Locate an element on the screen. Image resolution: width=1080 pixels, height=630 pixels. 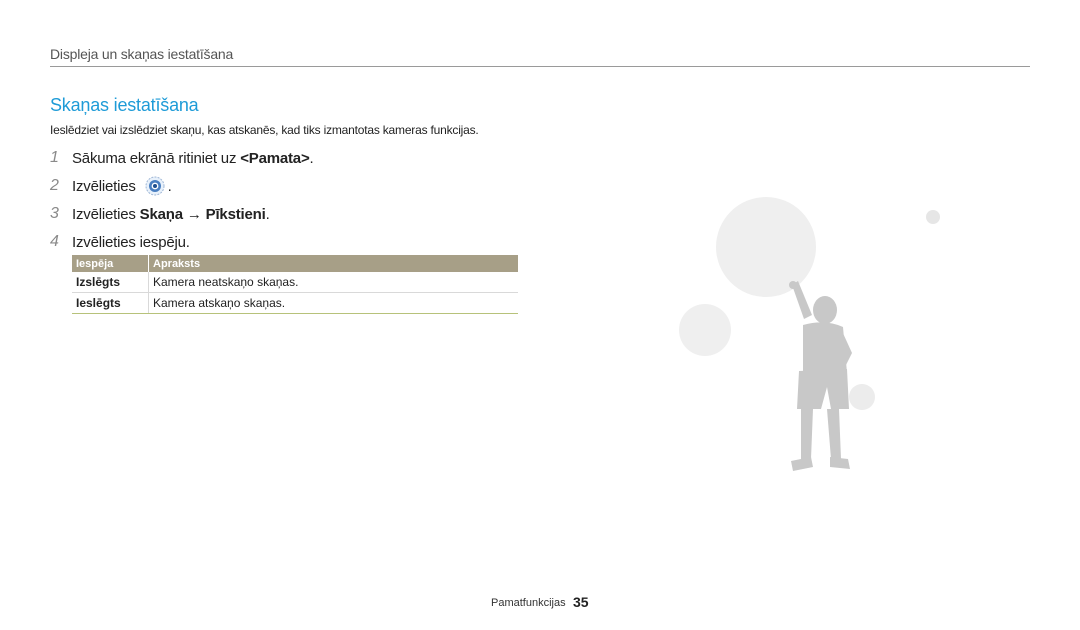
step-4: 4 Izvēlieties iespēju. is located at coordinates (120, 242).